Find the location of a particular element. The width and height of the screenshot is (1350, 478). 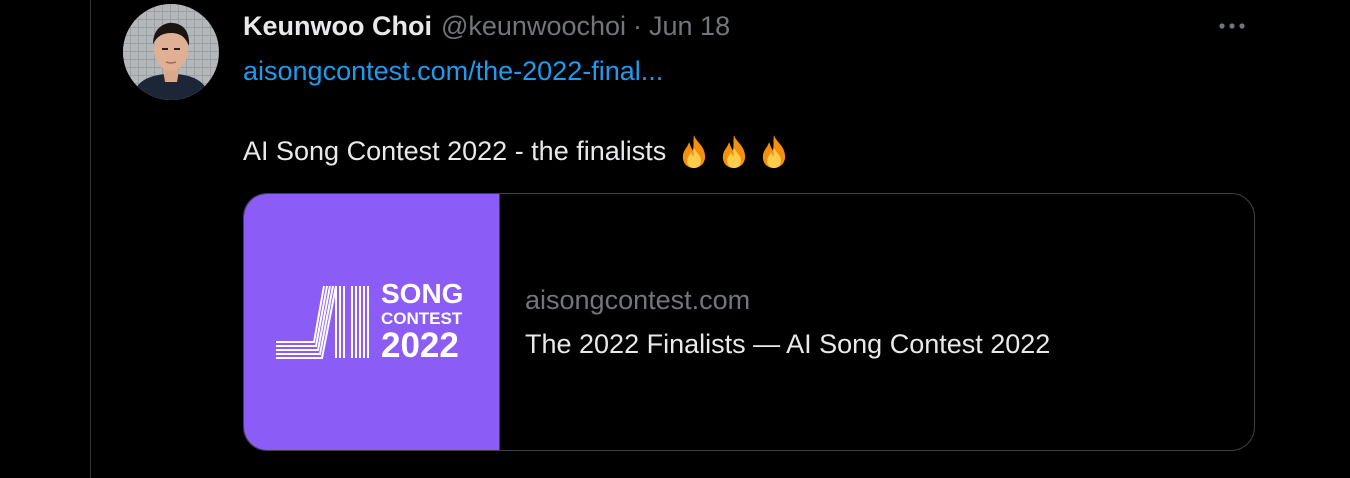

tweet-date: Jun 18 is located at coordinates (689, 26).